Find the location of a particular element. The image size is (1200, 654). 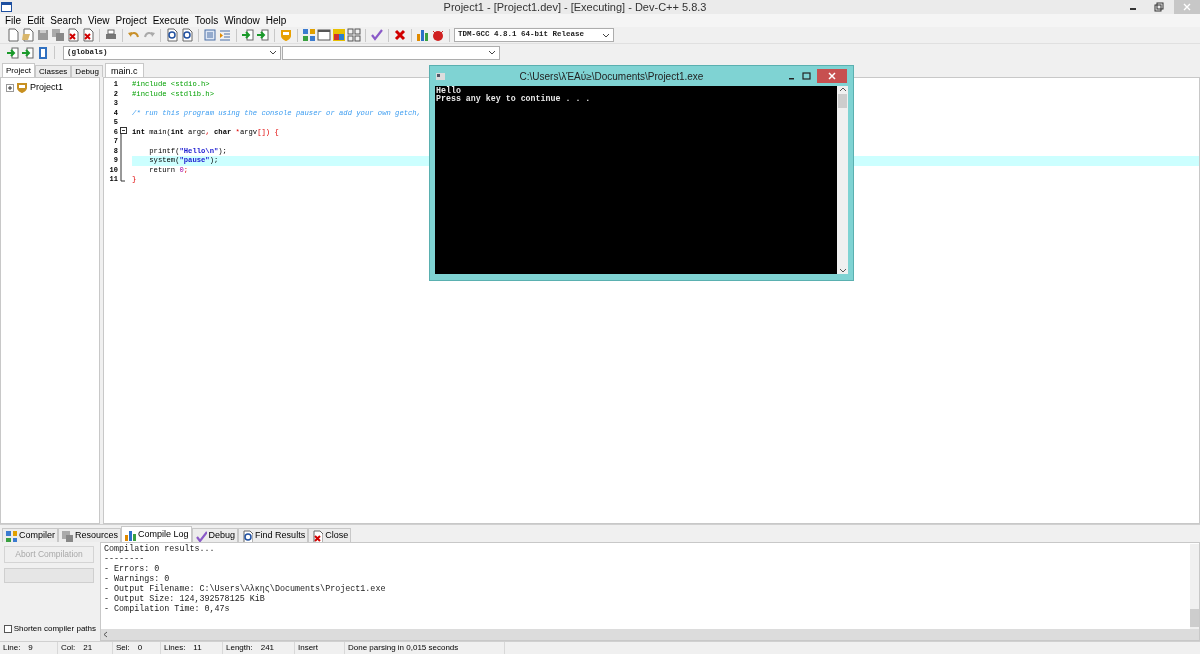

console-title: C:\Users\λΈΑύ≥\Documents\Project1.exe is located at coordinates (611, 76).